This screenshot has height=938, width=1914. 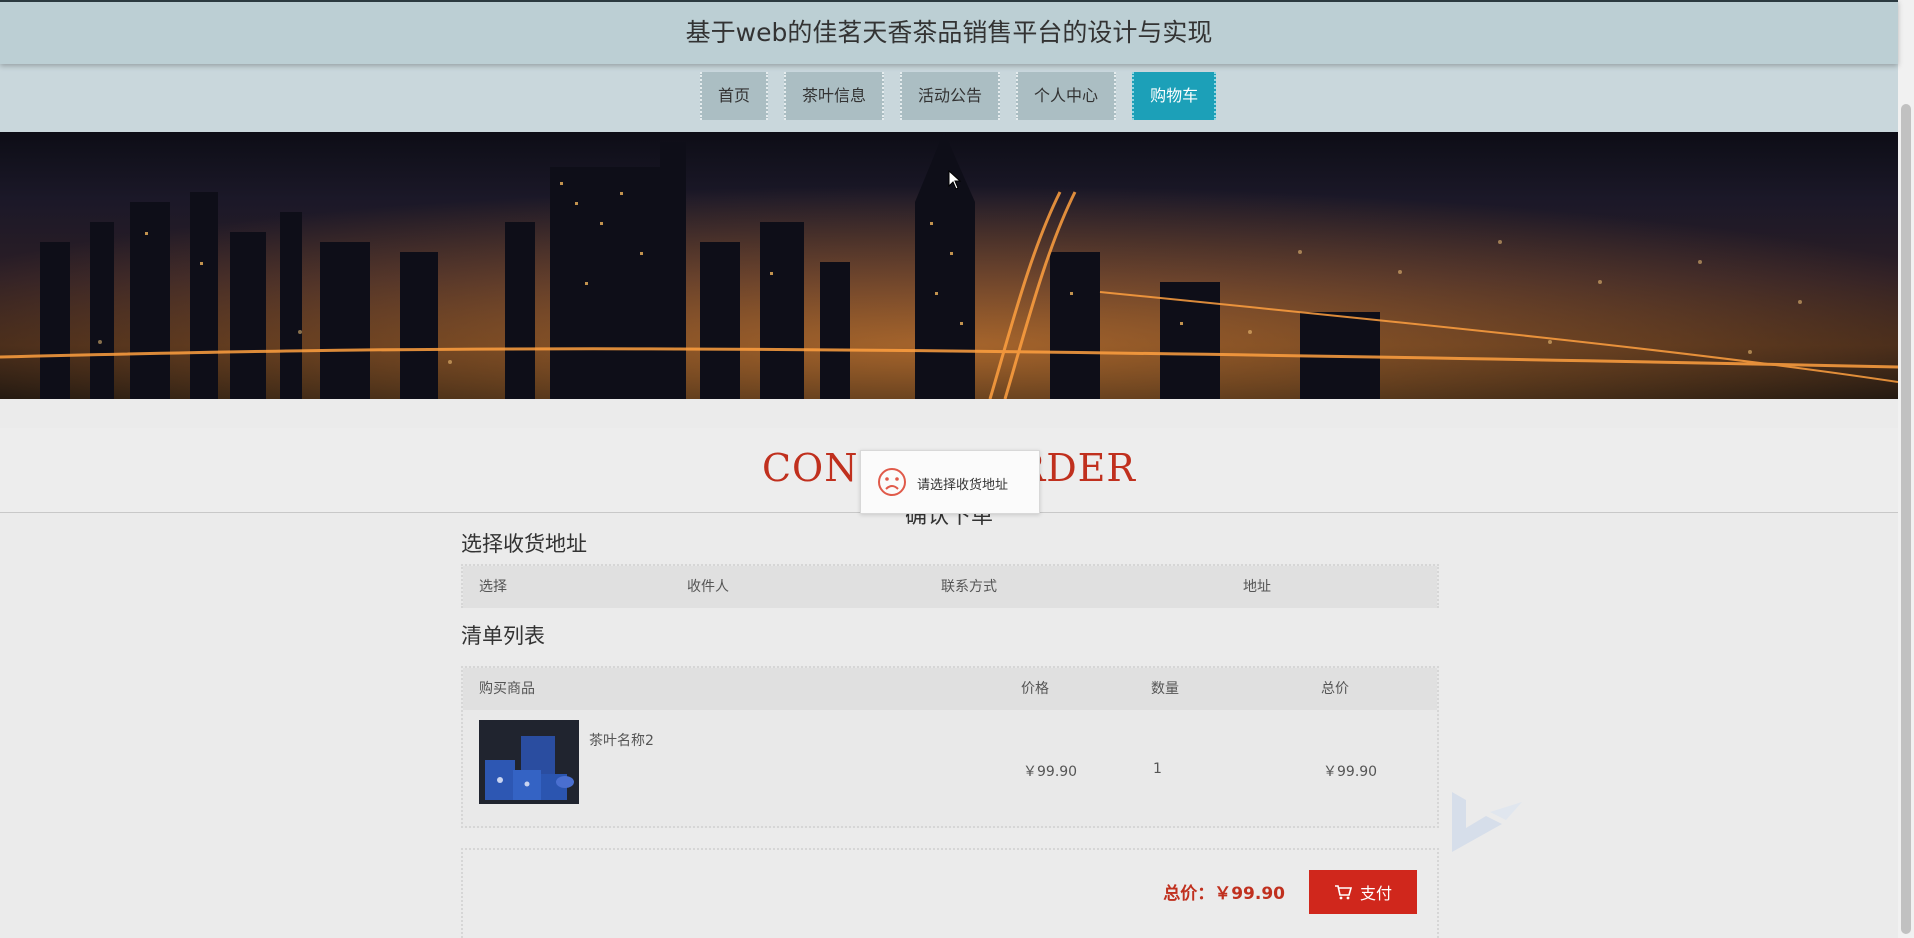 I want to click on order-summary: 总价：￥99.90 支付, so click(x=950, y=893).